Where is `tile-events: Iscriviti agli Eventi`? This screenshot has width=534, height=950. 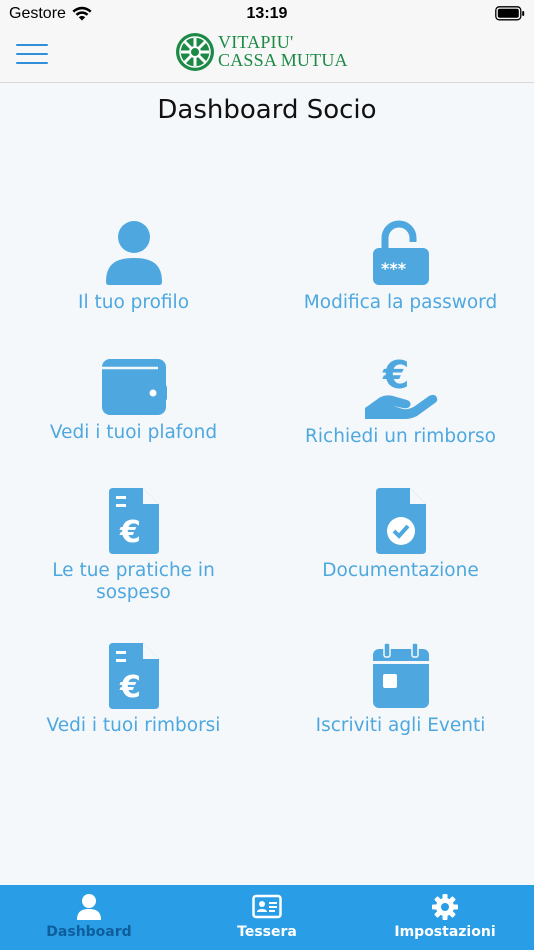
tile-events: Iscriviti agli Eventi is located at coordinates (400, 690).